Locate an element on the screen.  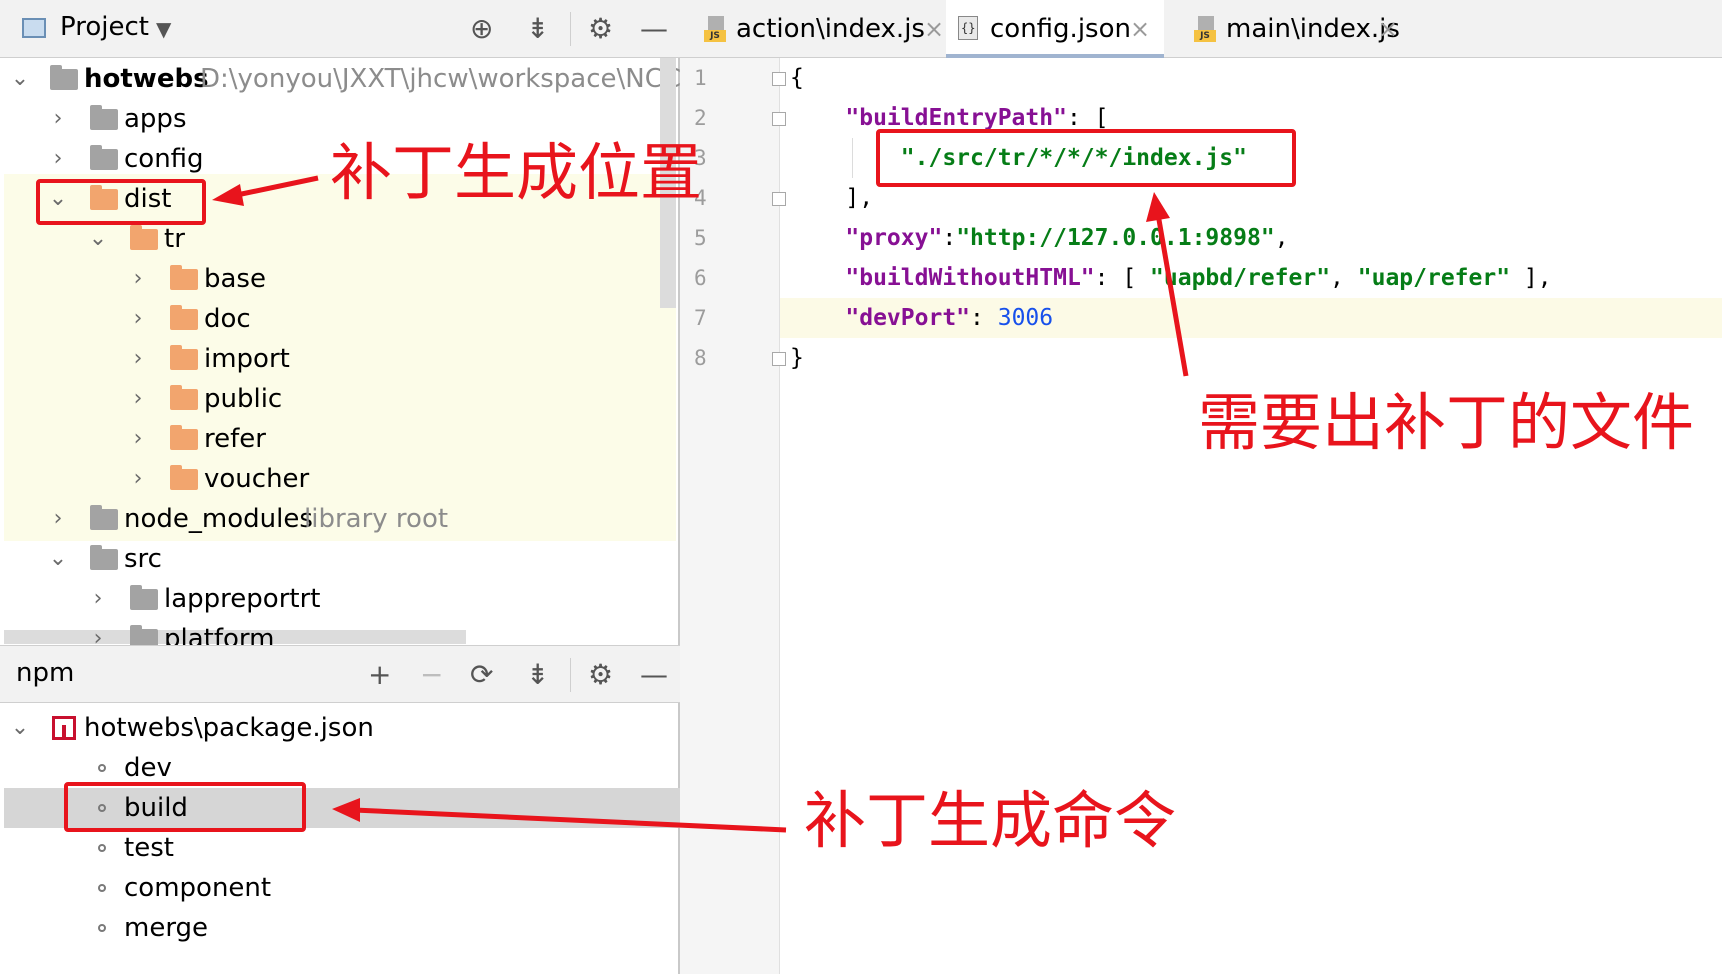
tree-item-public: › public is located at coordinates (338, 399).